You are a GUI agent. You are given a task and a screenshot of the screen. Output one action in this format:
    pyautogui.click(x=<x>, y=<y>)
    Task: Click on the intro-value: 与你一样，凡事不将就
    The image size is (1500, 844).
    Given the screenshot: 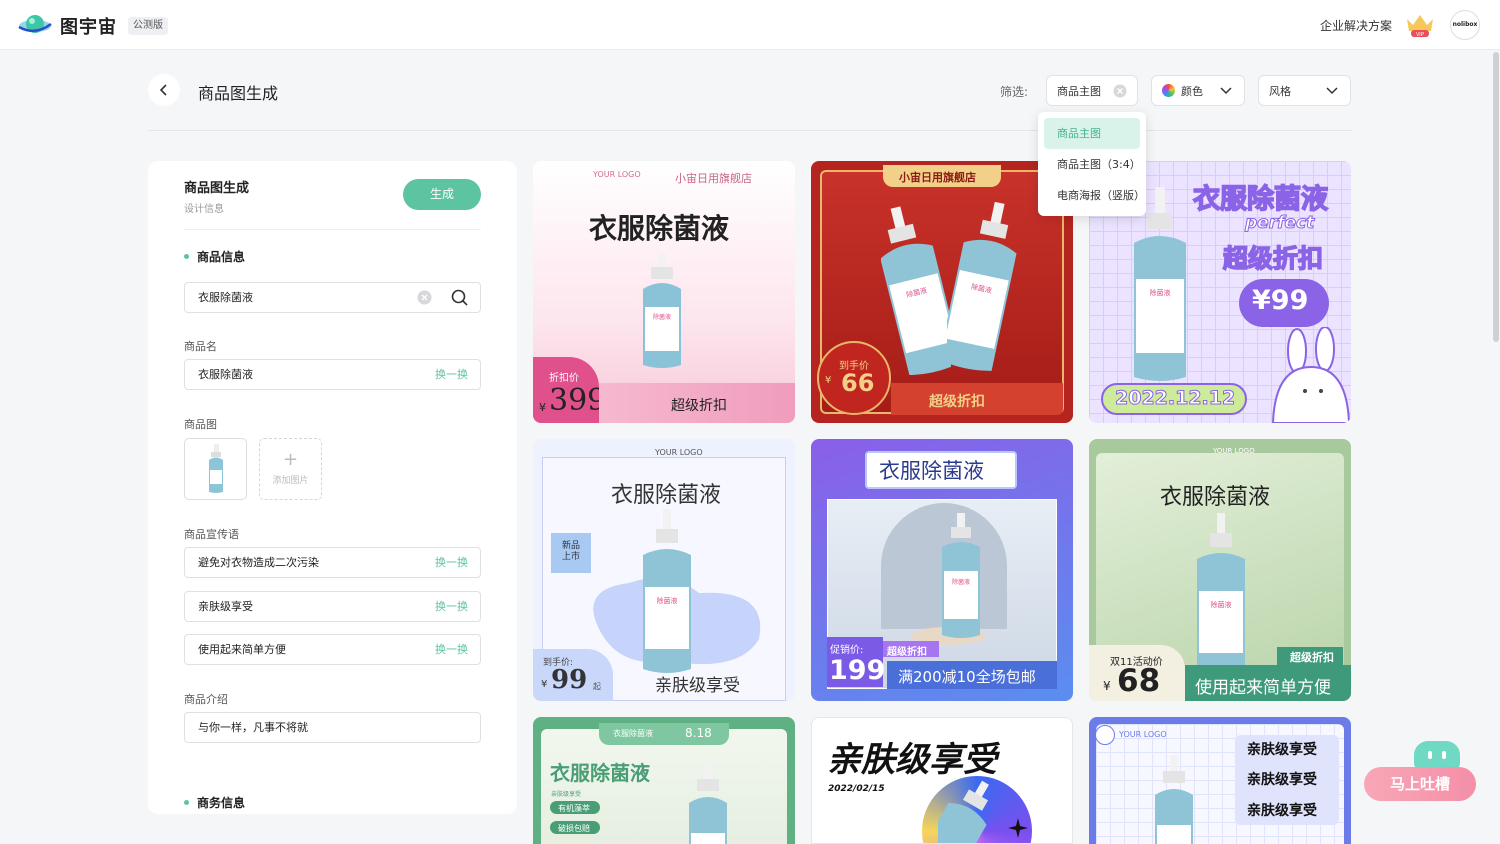 What is the action you would take?
    pyautogui.click(x=253, y=727)
    